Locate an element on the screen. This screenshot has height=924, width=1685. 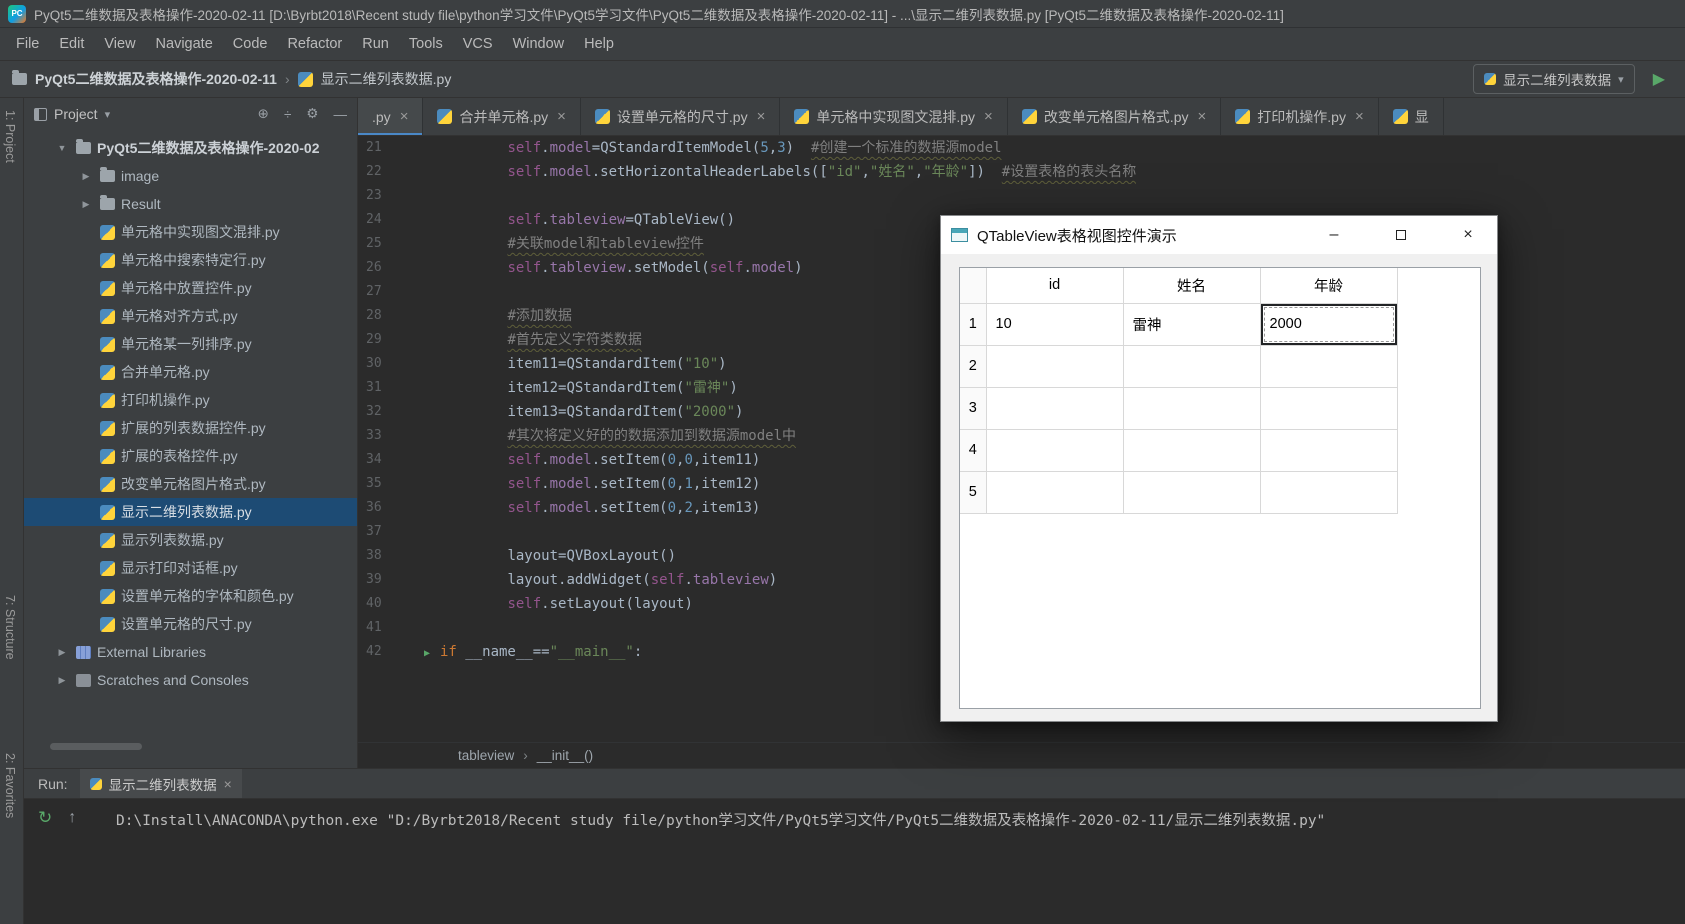
row-header: 5 is located at coordinates (973, 492).